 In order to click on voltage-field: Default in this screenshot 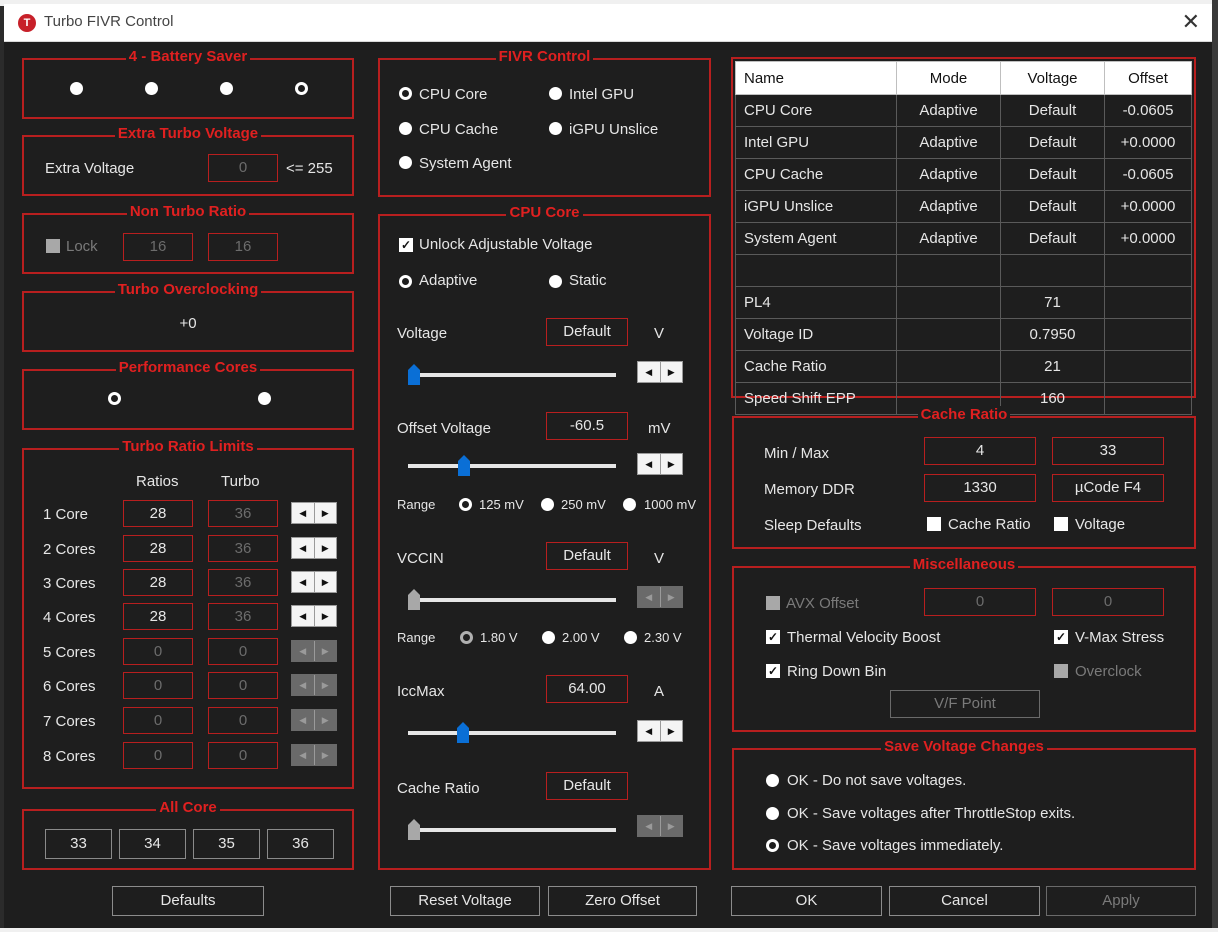, I will do `click(587, 332)`.